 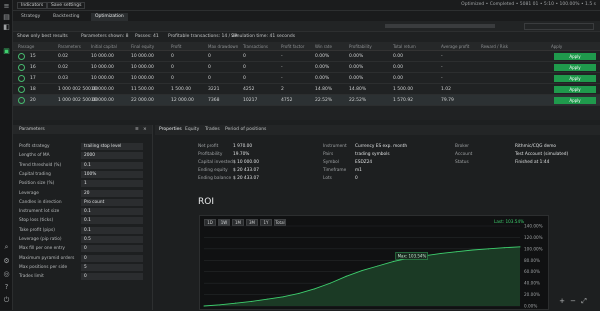 I want to click on tab-optimization: Optimization, so click(x=109, y=17).